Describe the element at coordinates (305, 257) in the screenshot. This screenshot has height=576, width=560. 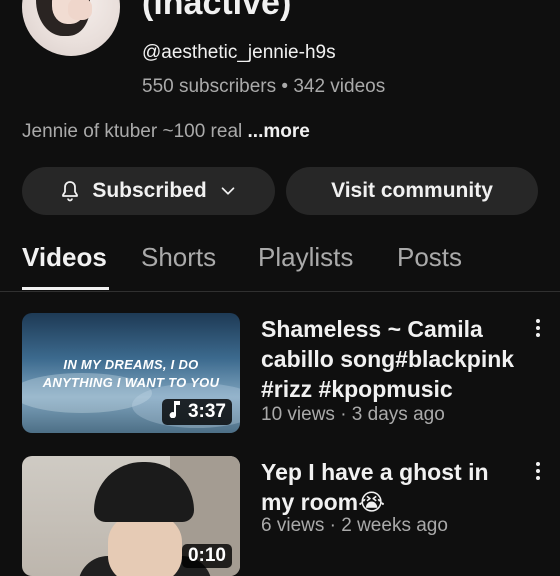
I see `tab-playlists: Playlists` at that location.